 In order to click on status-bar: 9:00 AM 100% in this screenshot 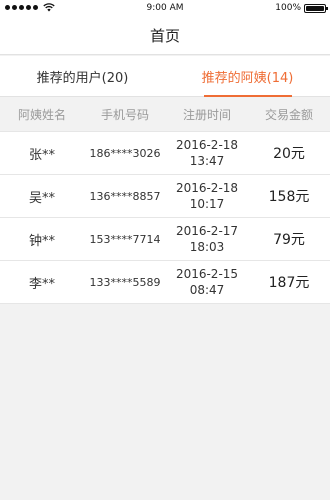, I will do `click(165, 8)`.